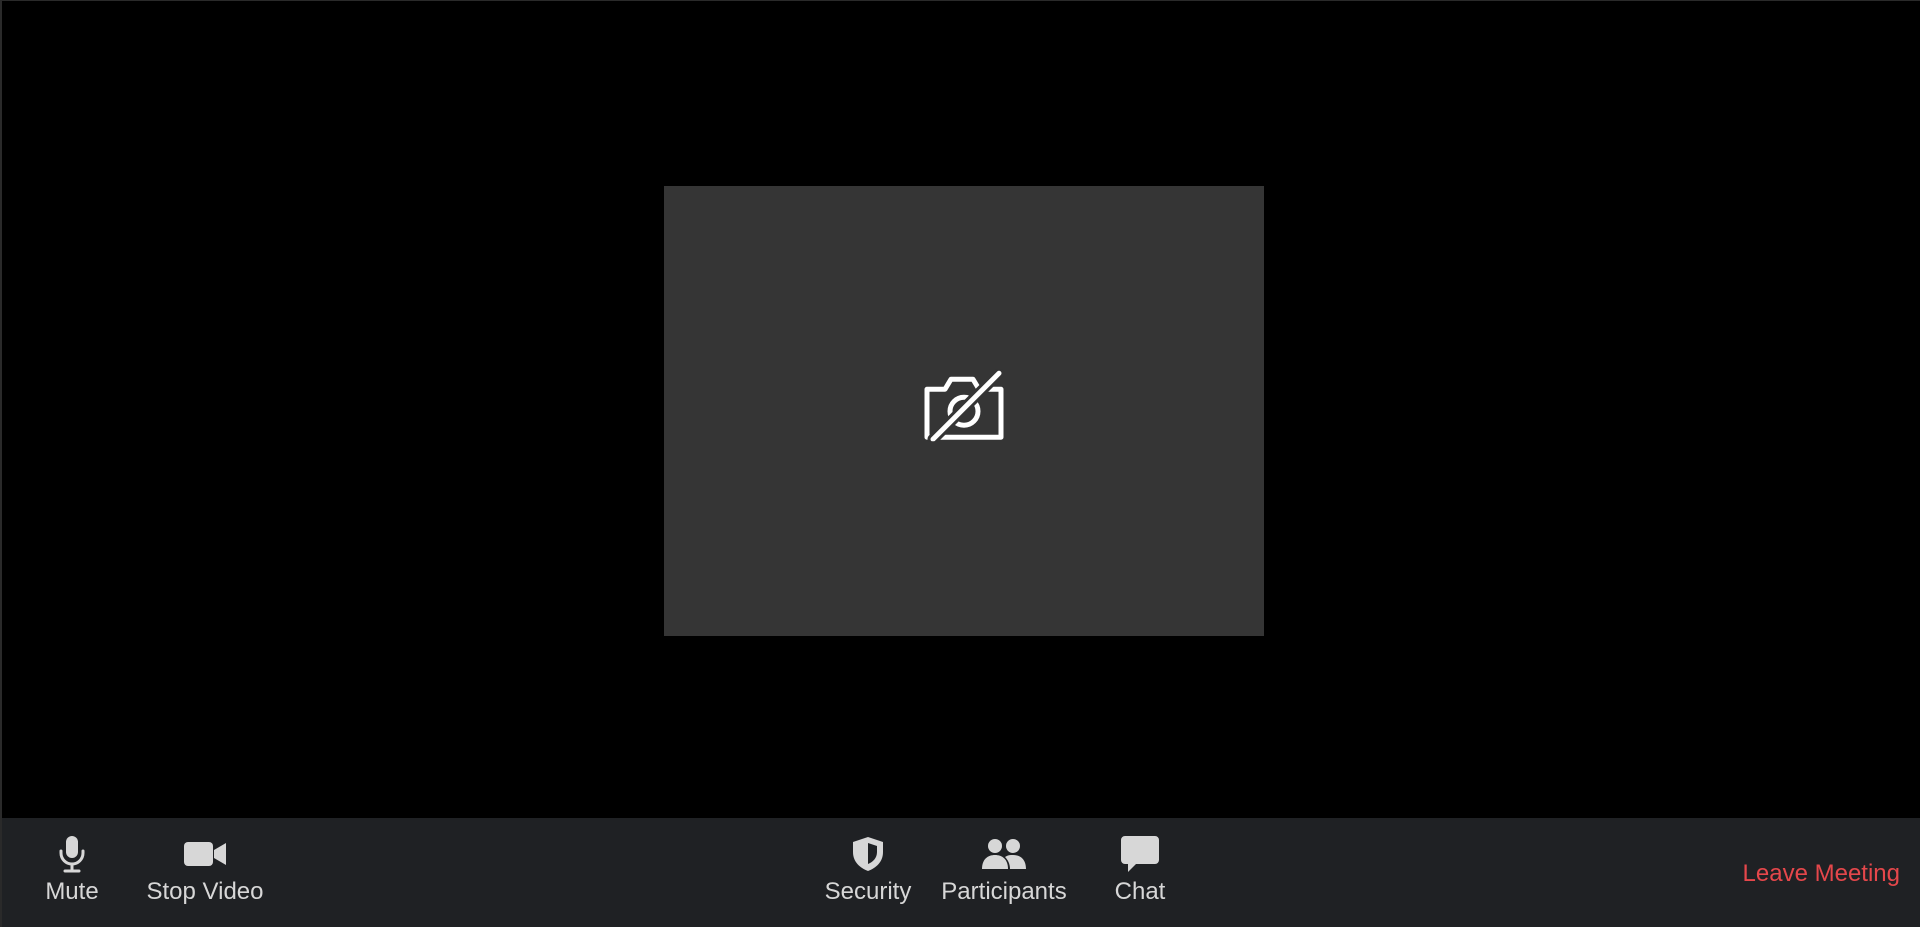  I want to click on mute-button: Mute, so click(72, 870).